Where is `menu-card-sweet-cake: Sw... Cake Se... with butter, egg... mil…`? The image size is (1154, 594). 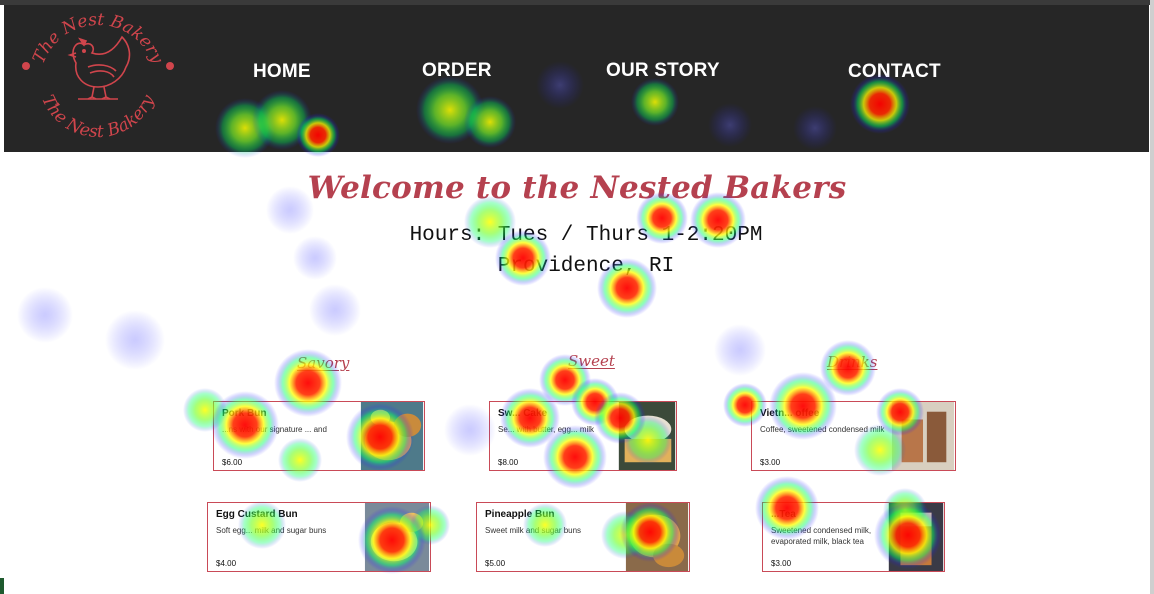
menu-card-sweet-cake: Sw... Cake Se... with butter, egg... mil… is located at coordinates (583, 436).